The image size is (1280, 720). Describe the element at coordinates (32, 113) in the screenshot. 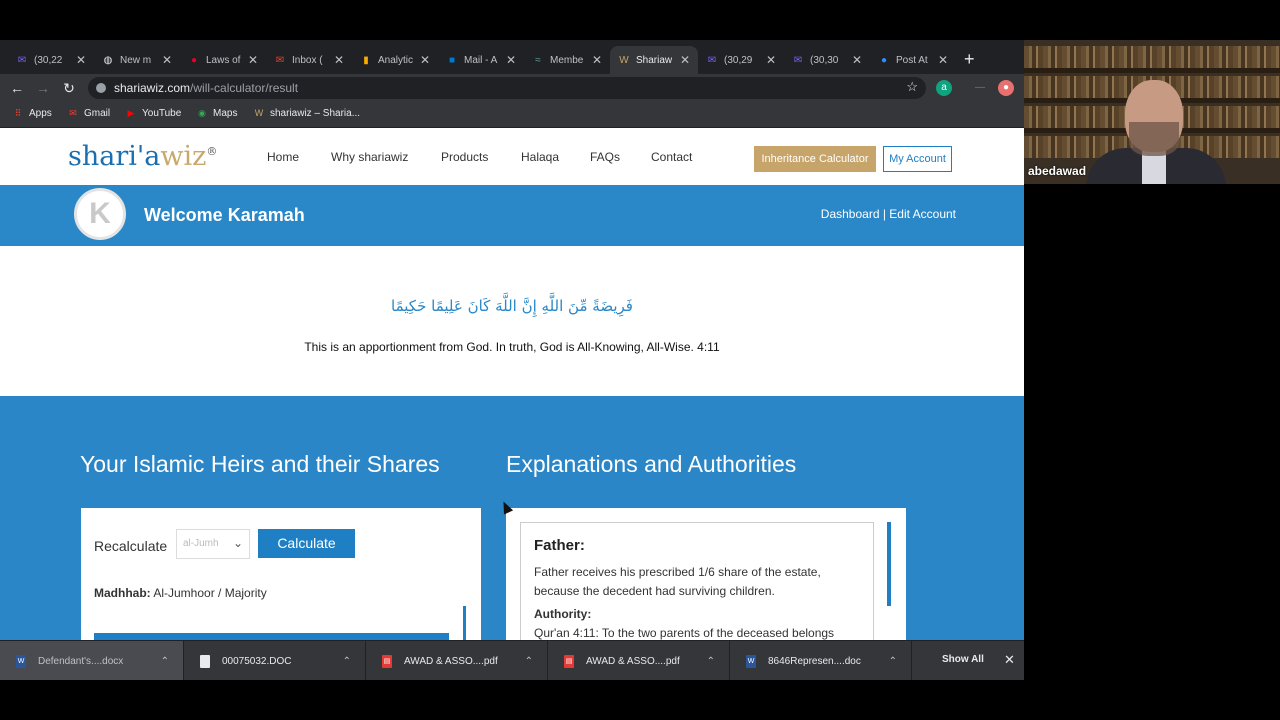

I see `bookmark-apps: ⠿ Apps` at that location.